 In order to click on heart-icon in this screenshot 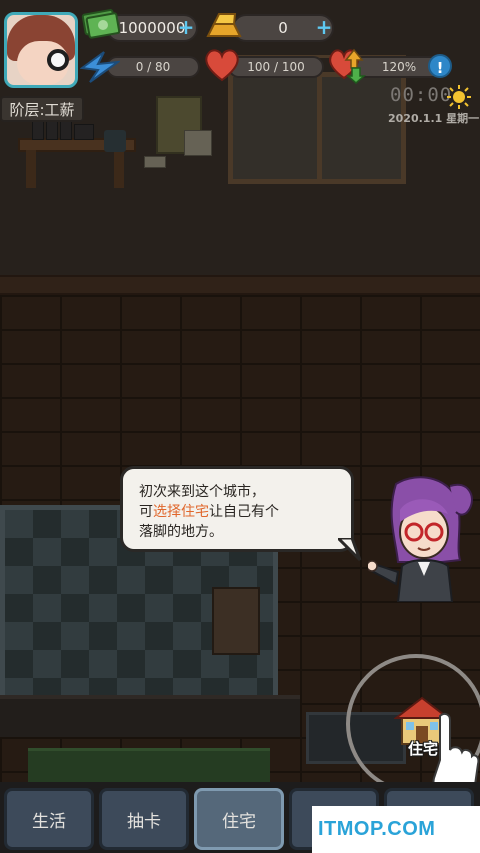, I will do `click(222, 65)`.